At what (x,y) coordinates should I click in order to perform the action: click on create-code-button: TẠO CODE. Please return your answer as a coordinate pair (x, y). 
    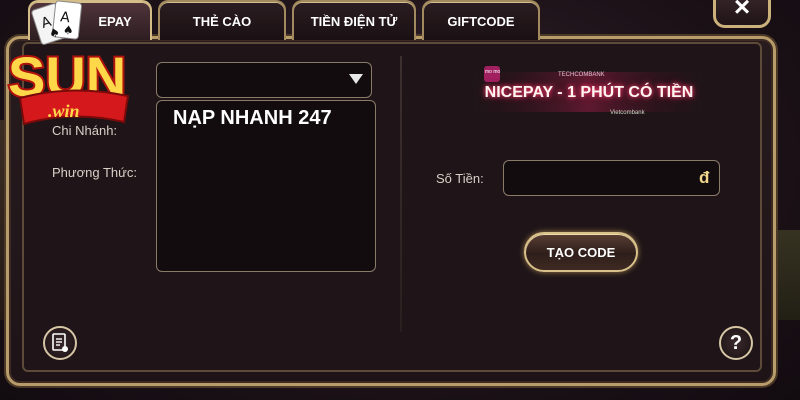
    Looking at the image, I should click on (581, 252).